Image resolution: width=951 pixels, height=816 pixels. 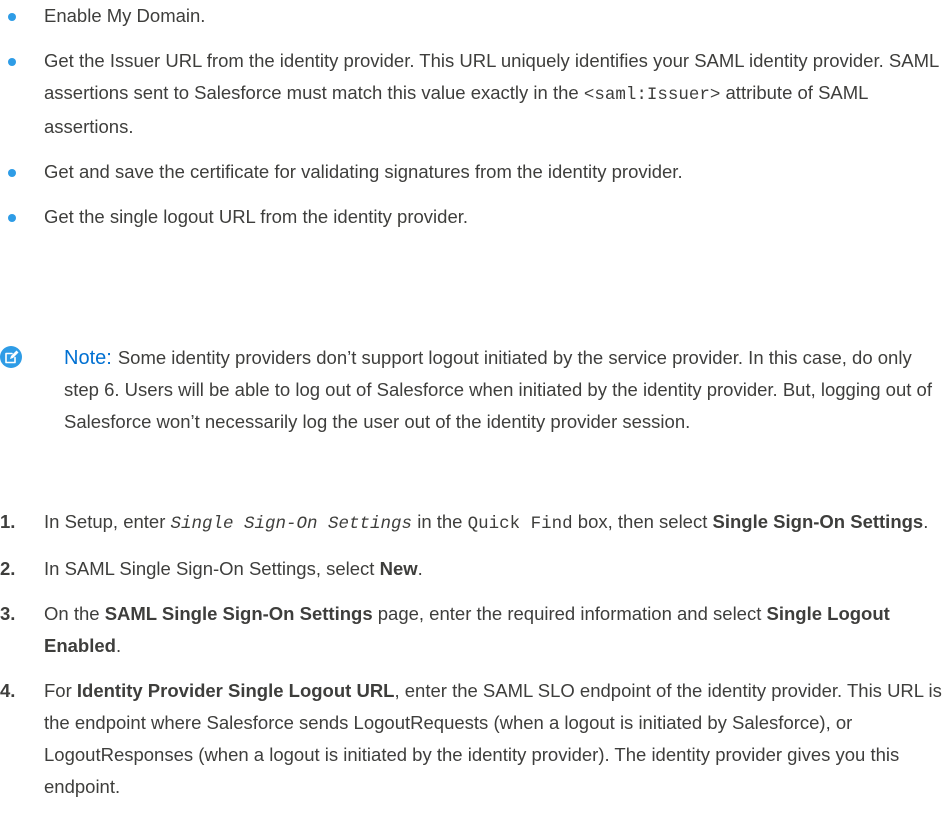 I want to click on step-number: 3., so click(x=8, y=613).